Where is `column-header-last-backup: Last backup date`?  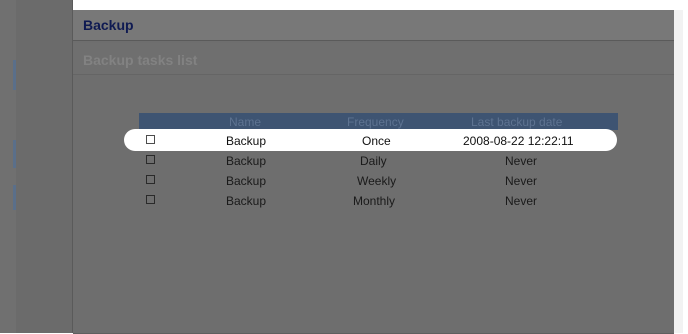 column-header-last-backup: Last backup date is located at coordinates (516, 122).